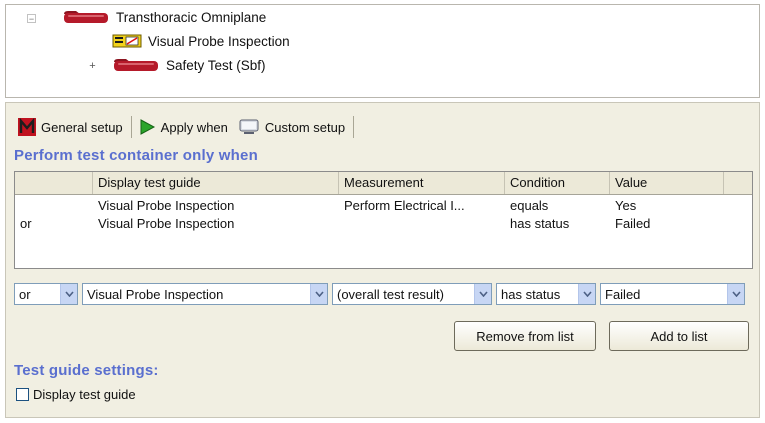 Image resolution: width=765 pixels, height=423 pixels. I want to click on measurement-cell, so click(422, 224).